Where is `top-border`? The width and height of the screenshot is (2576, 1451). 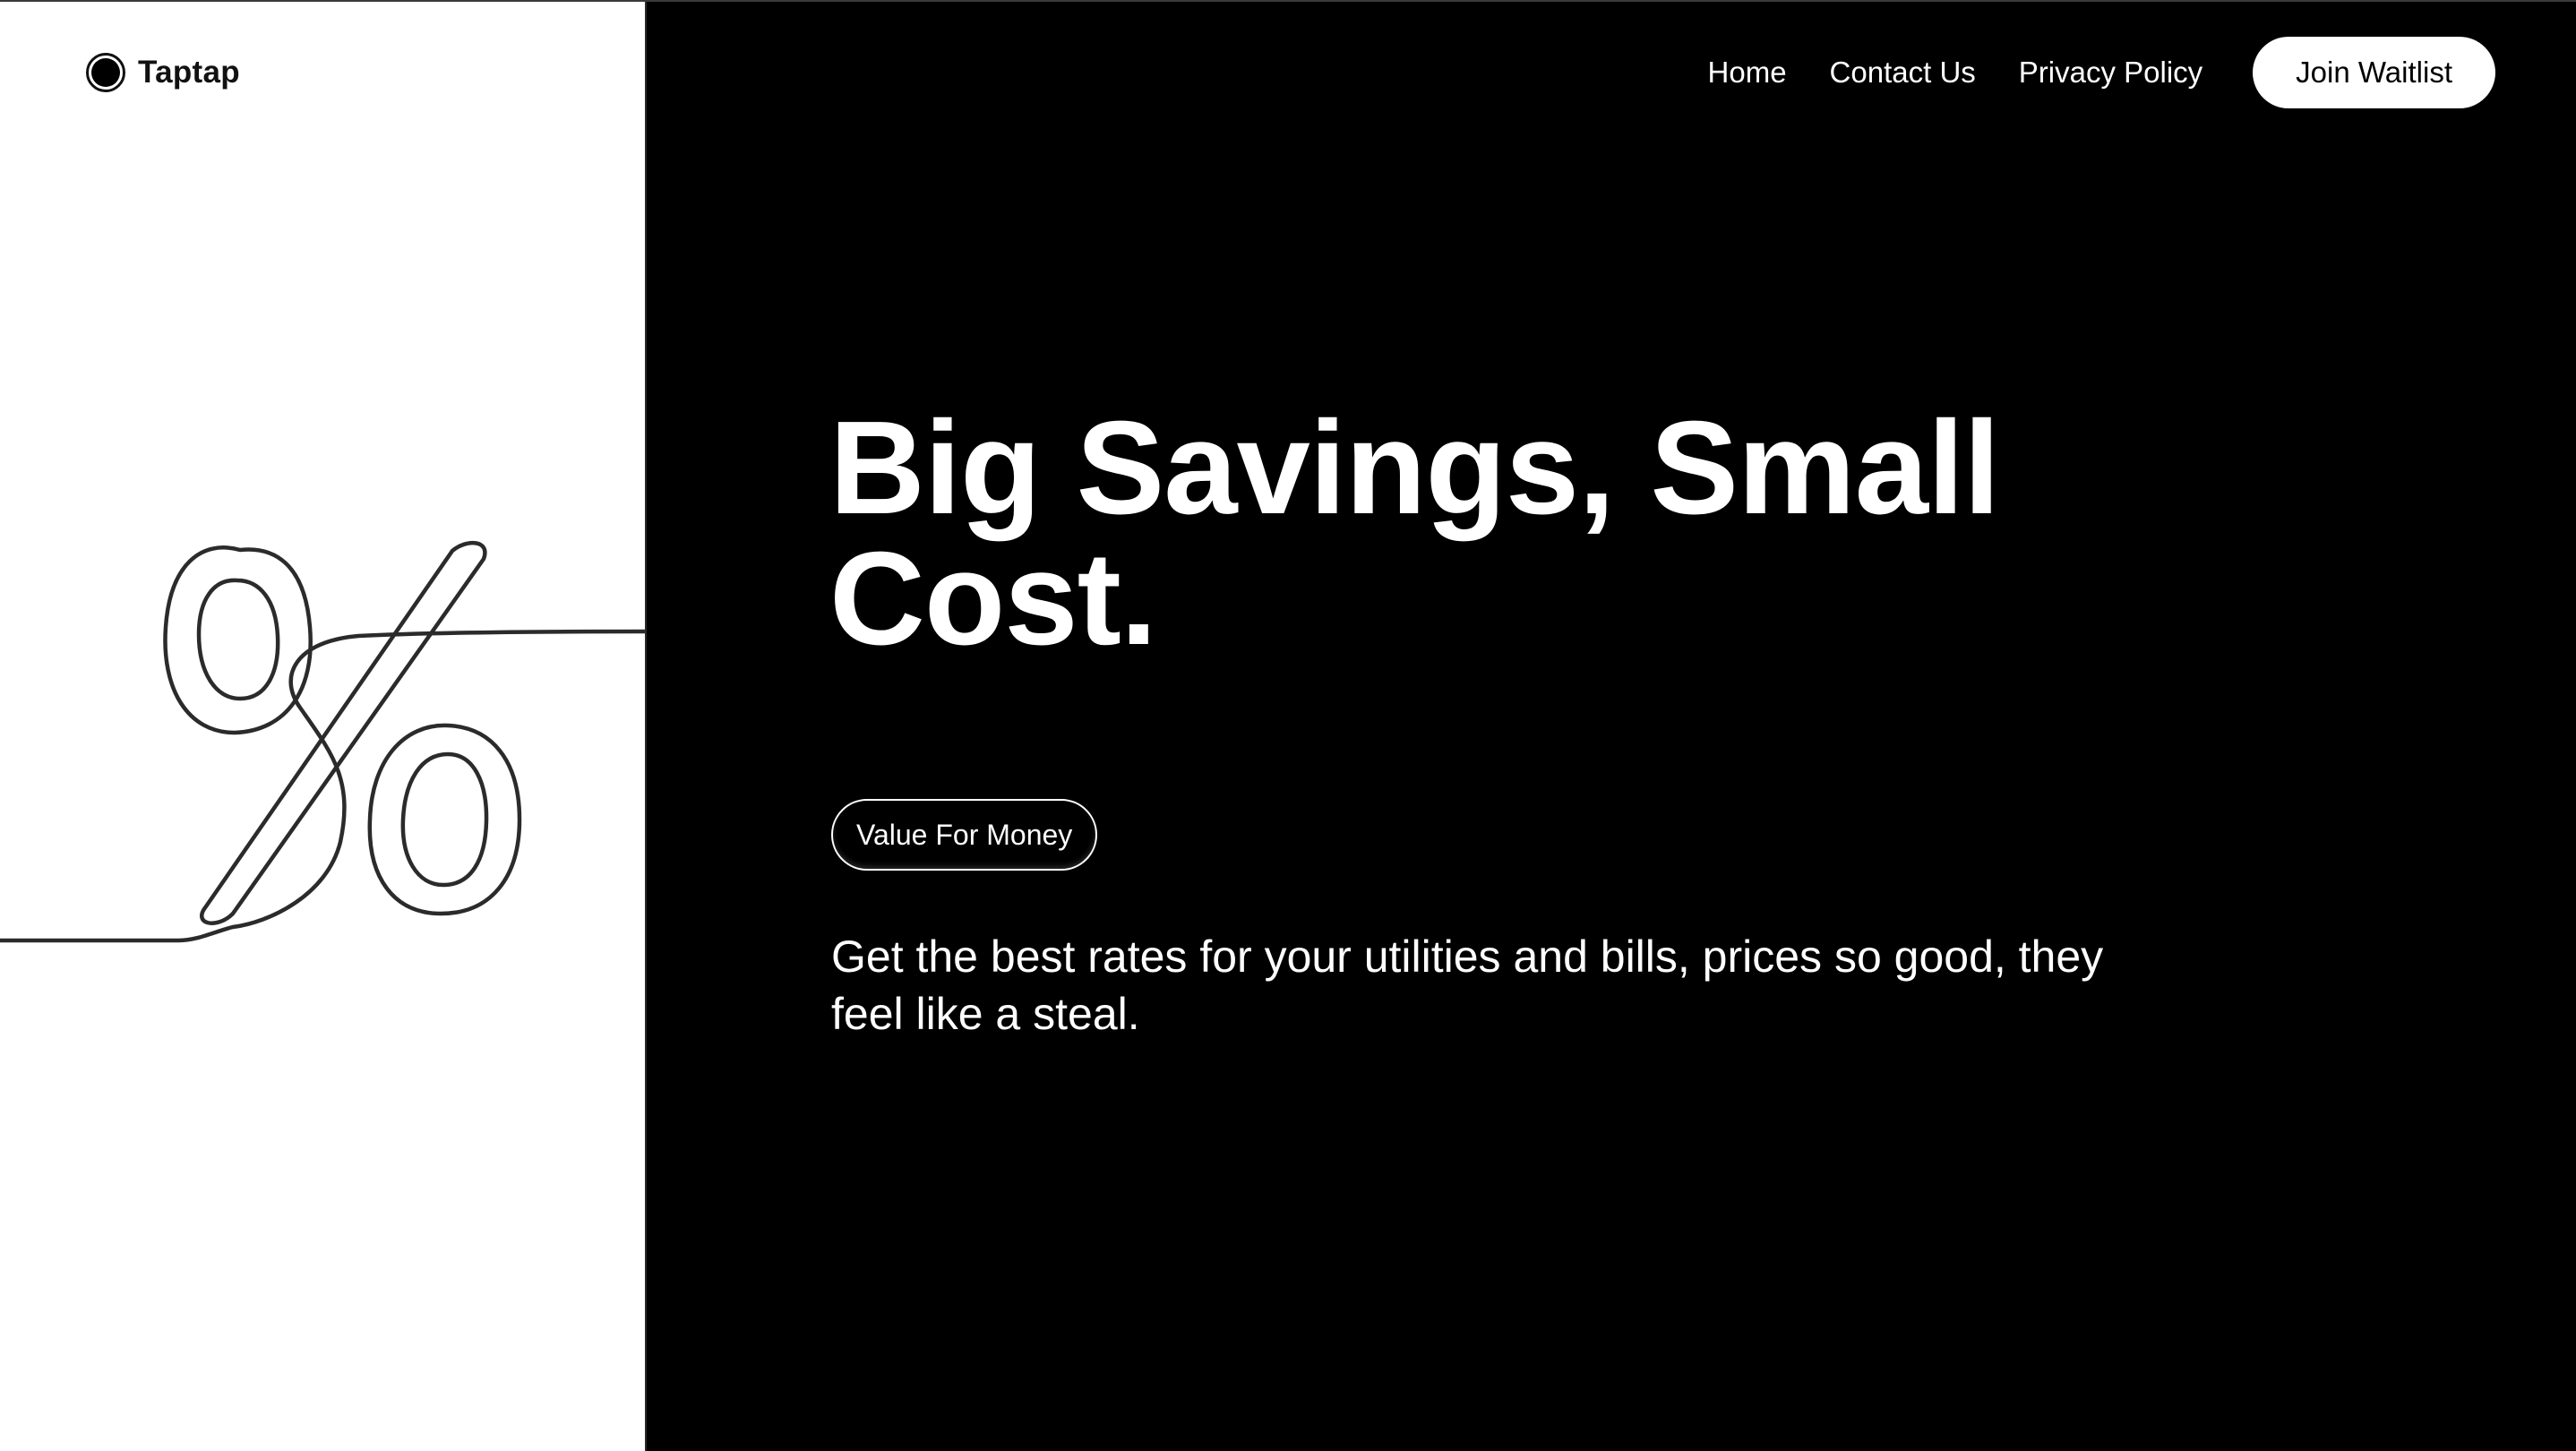 top-border is located at coordinates (1288, 1).